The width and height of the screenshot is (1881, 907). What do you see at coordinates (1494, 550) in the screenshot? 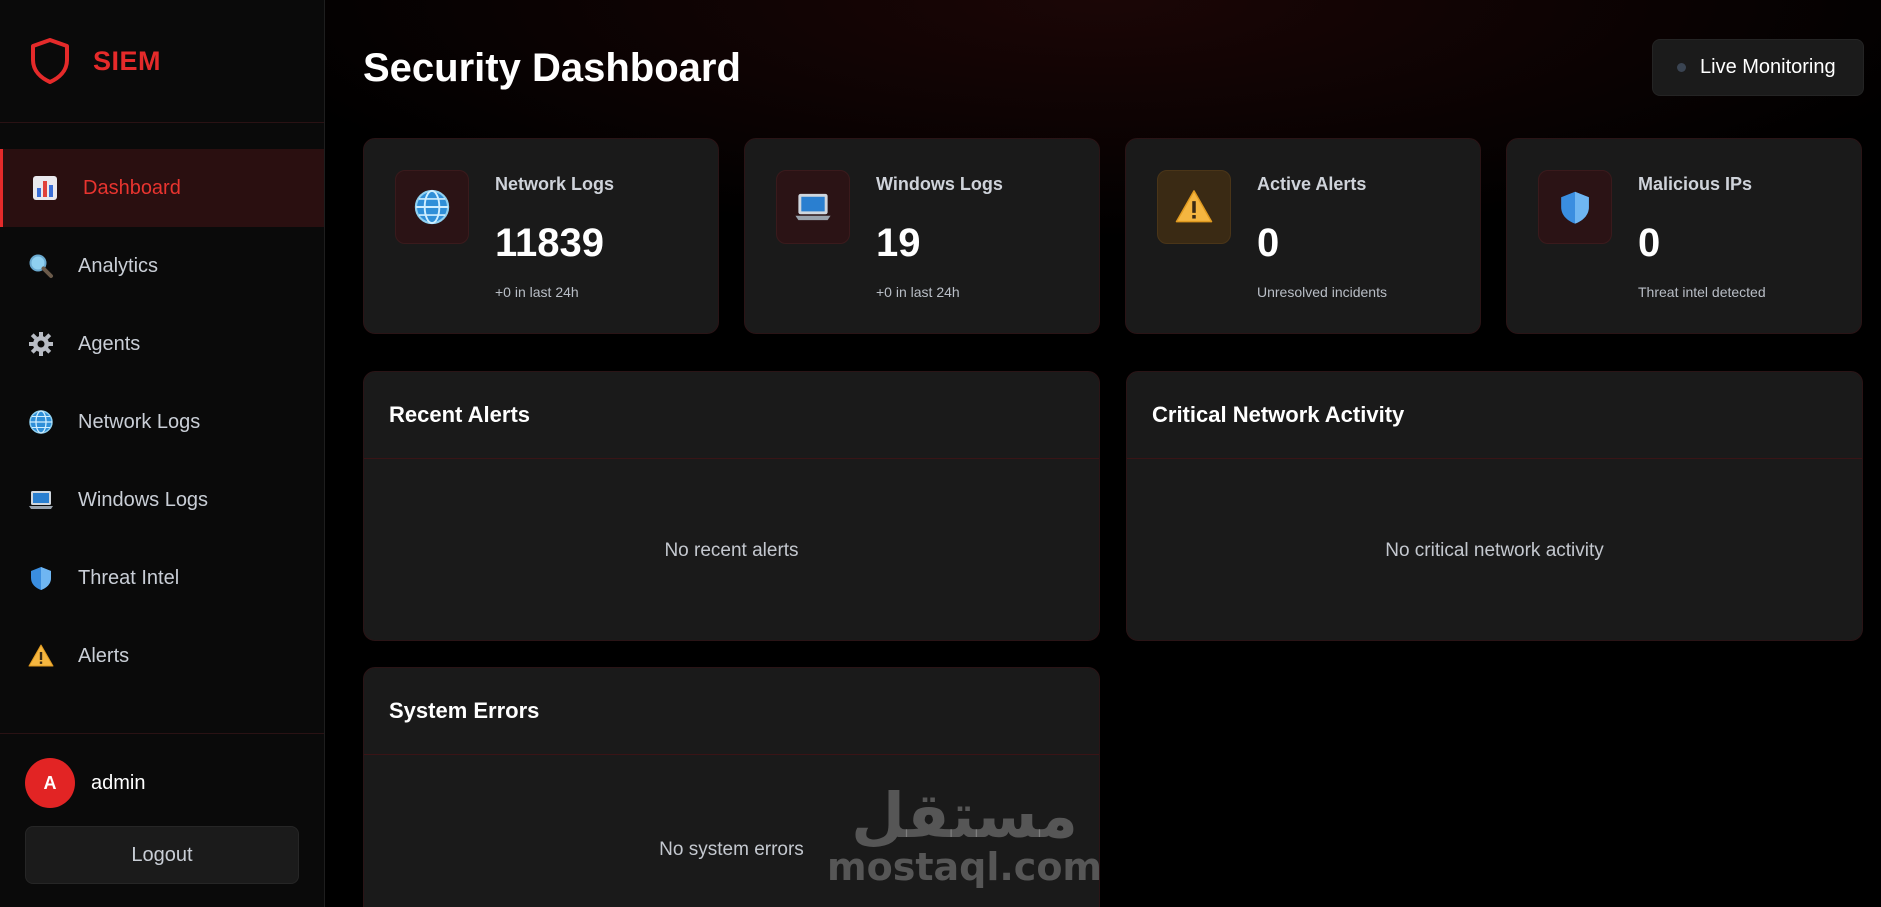
I see `empty-state-text: No critical network activity` at bounding box center [1494, 550].